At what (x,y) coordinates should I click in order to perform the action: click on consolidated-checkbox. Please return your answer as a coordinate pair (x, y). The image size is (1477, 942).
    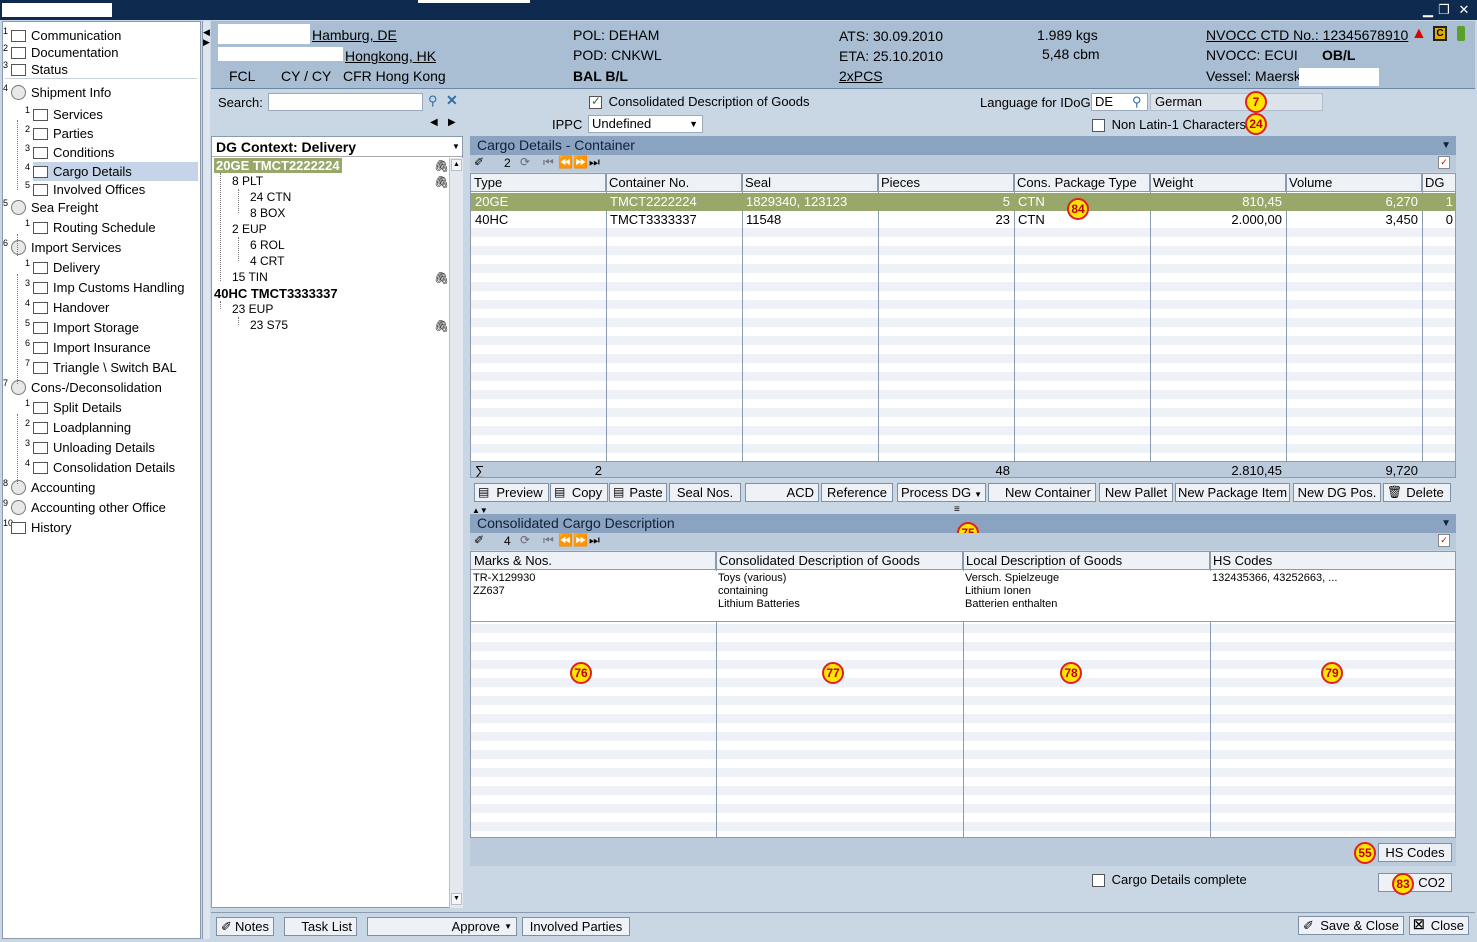
    Looking at the image, I should click on (595, 102).